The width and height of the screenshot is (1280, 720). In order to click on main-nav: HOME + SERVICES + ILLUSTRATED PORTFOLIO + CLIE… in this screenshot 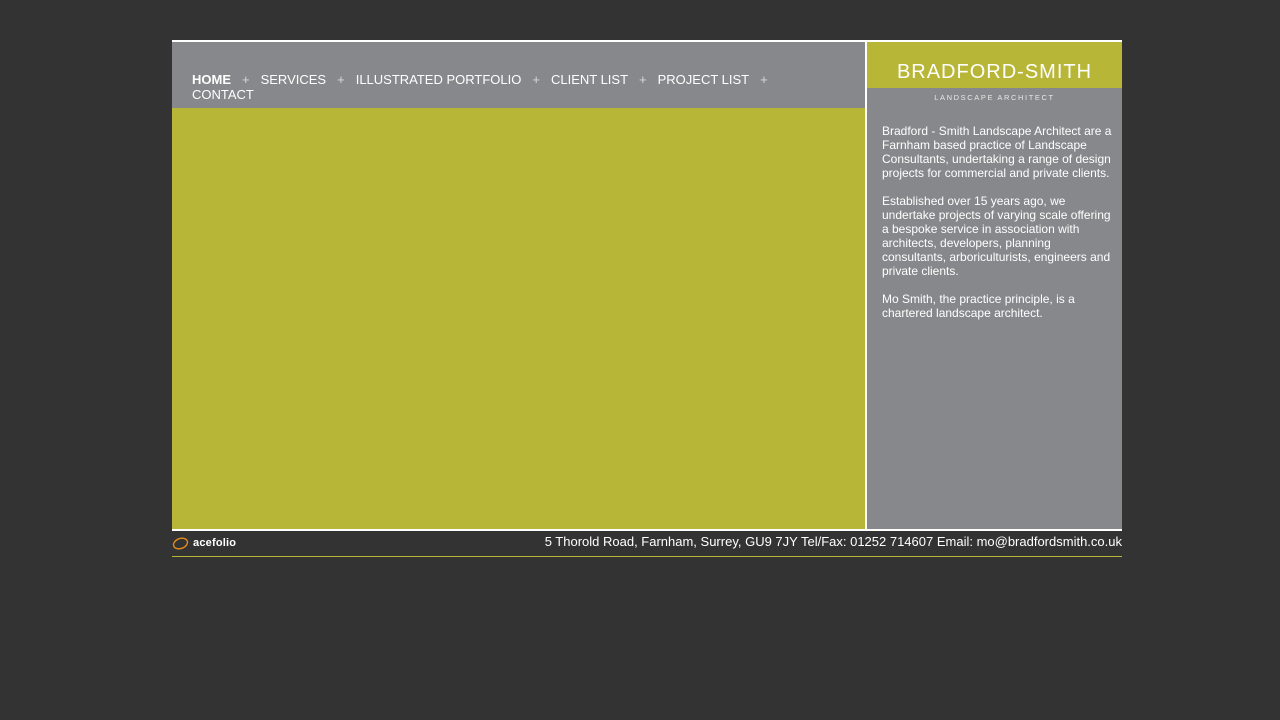, I will do `click(512, 87)`.